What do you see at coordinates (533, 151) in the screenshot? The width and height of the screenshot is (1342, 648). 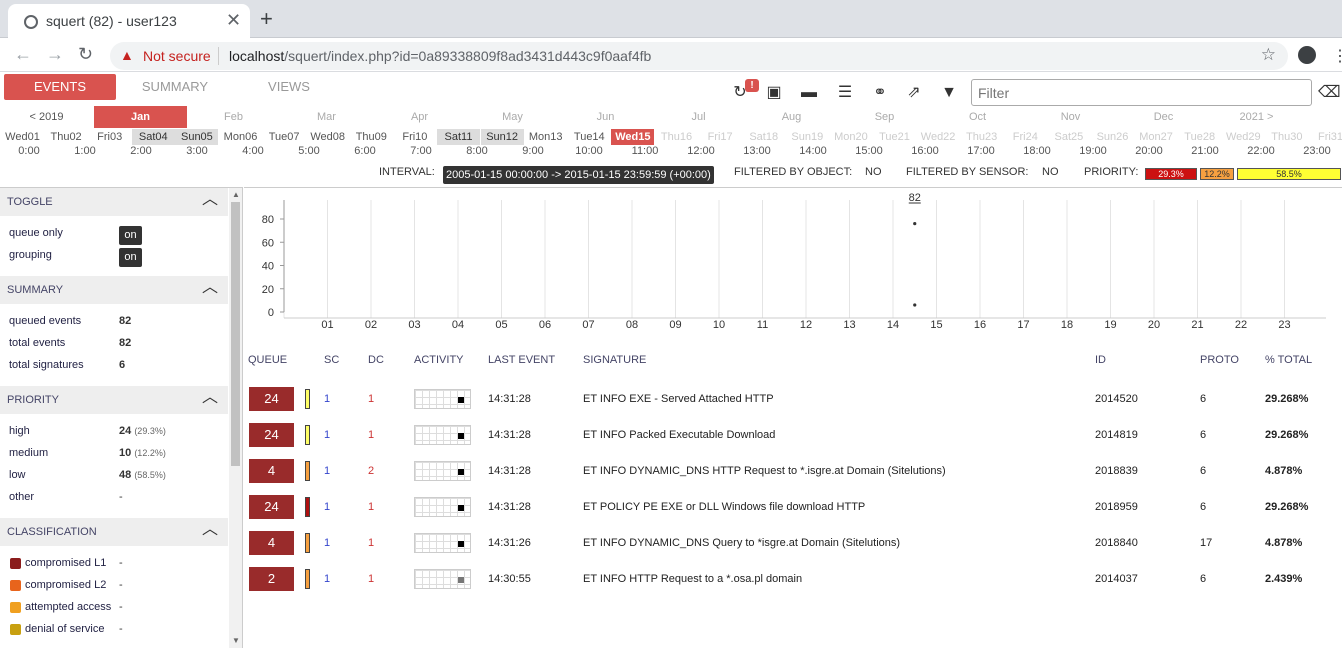 I see `hour-9: 9:00` at bounding box center [533, 151].